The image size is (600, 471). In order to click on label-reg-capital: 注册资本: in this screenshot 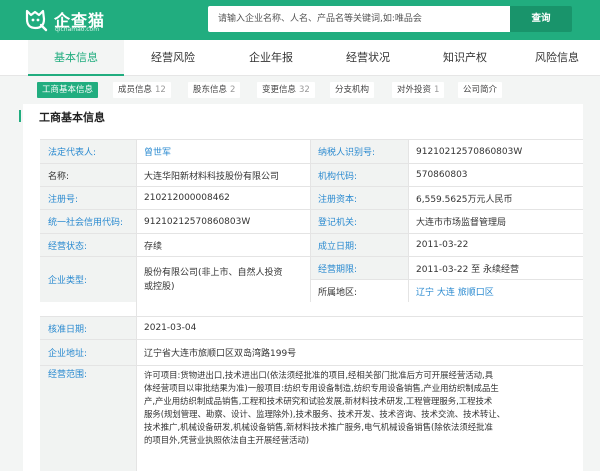, I will do `click(359, 197)`.